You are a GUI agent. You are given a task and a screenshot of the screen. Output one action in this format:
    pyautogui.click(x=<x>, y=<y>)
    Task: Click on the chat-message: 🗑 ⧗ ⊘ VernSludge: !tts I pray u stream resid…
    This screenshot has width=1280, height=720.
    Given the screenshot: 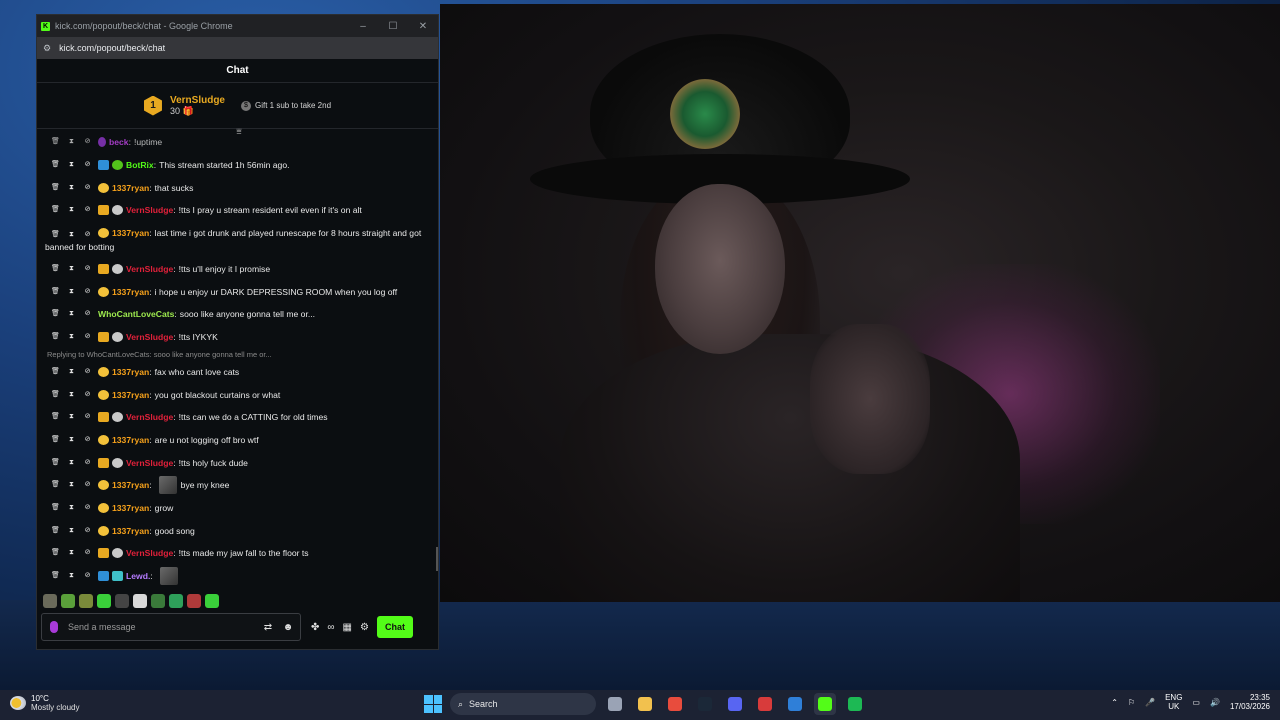 What is the action you would take?
    pyautogui.click(x=237, y=210)
    